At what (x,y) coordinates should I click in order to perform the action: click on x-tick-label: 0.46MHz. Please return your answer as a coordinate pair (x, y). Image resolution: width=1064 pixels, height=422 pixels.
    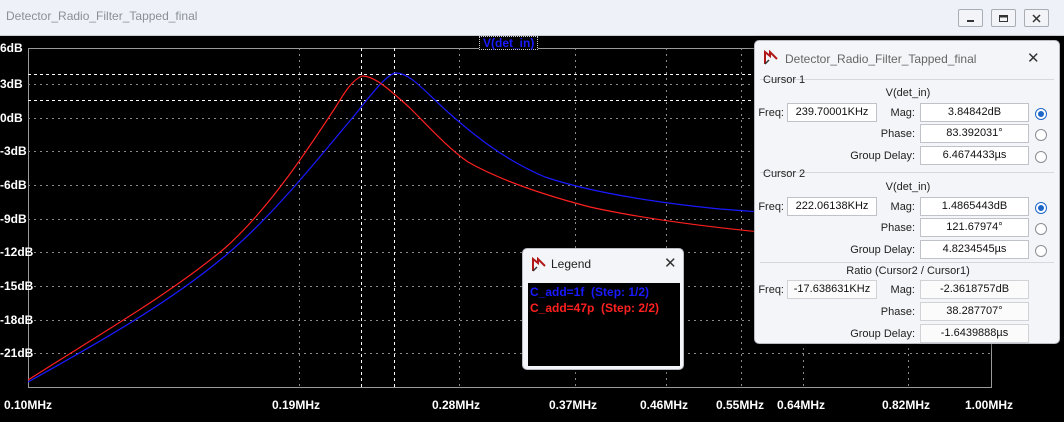
    Looking at the image, I should click on (664, 405).